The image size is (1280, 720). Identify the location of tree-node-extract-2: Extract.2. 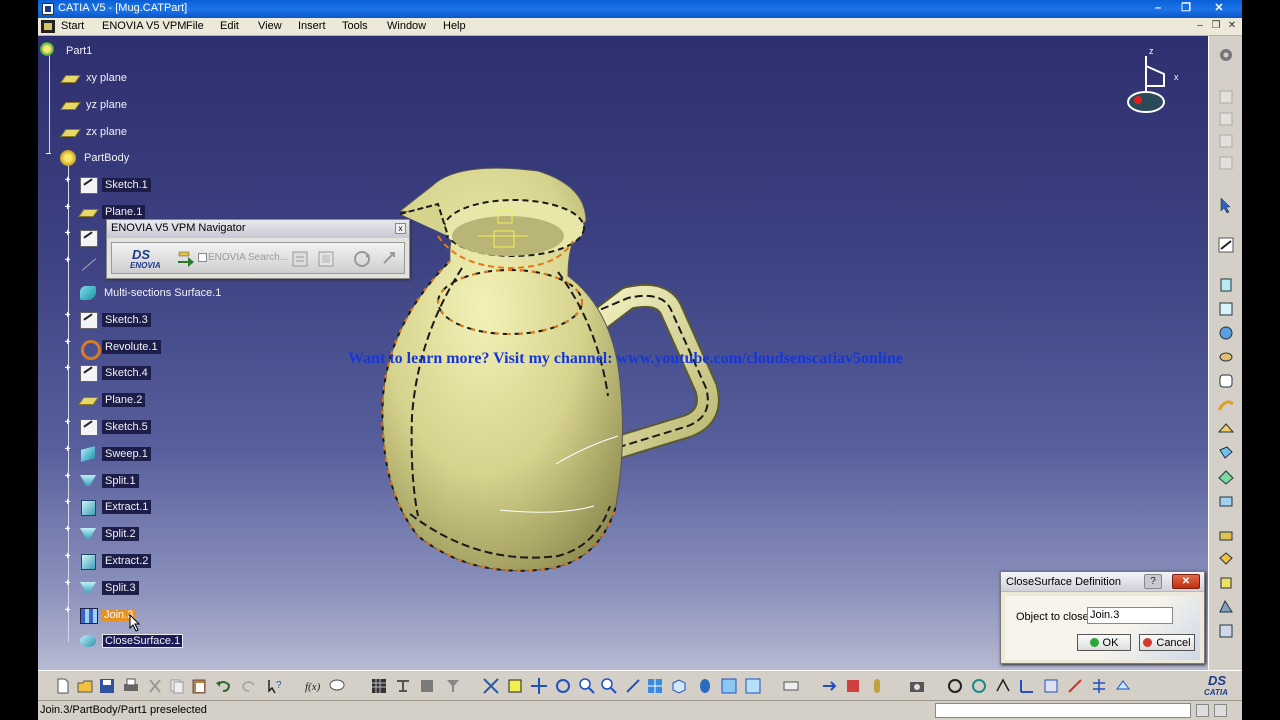
(115, 561).